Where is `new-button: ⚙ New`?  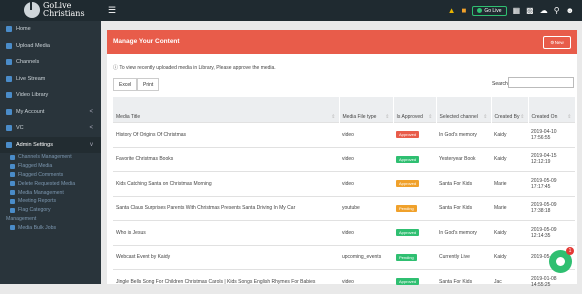 new-button: ⚙ New is located at coordinates (557, 42).